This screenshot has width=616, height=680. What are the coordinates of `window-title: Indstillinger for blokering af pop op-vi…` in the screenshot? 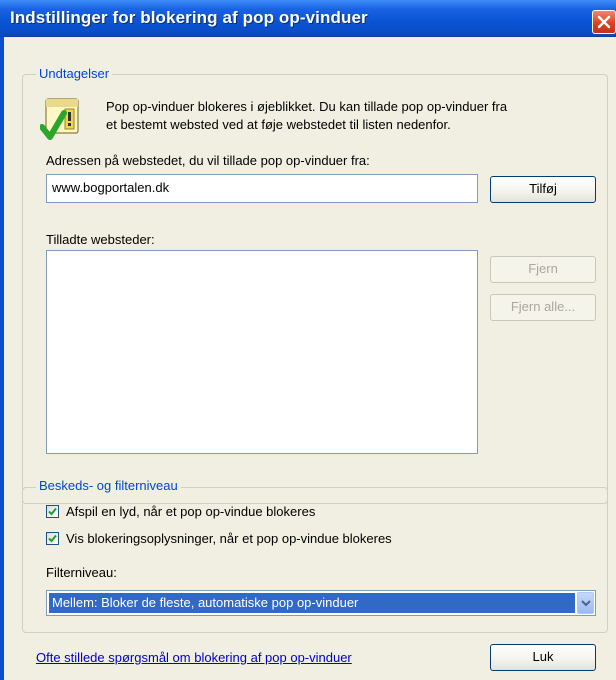 It's located at (189, 17).